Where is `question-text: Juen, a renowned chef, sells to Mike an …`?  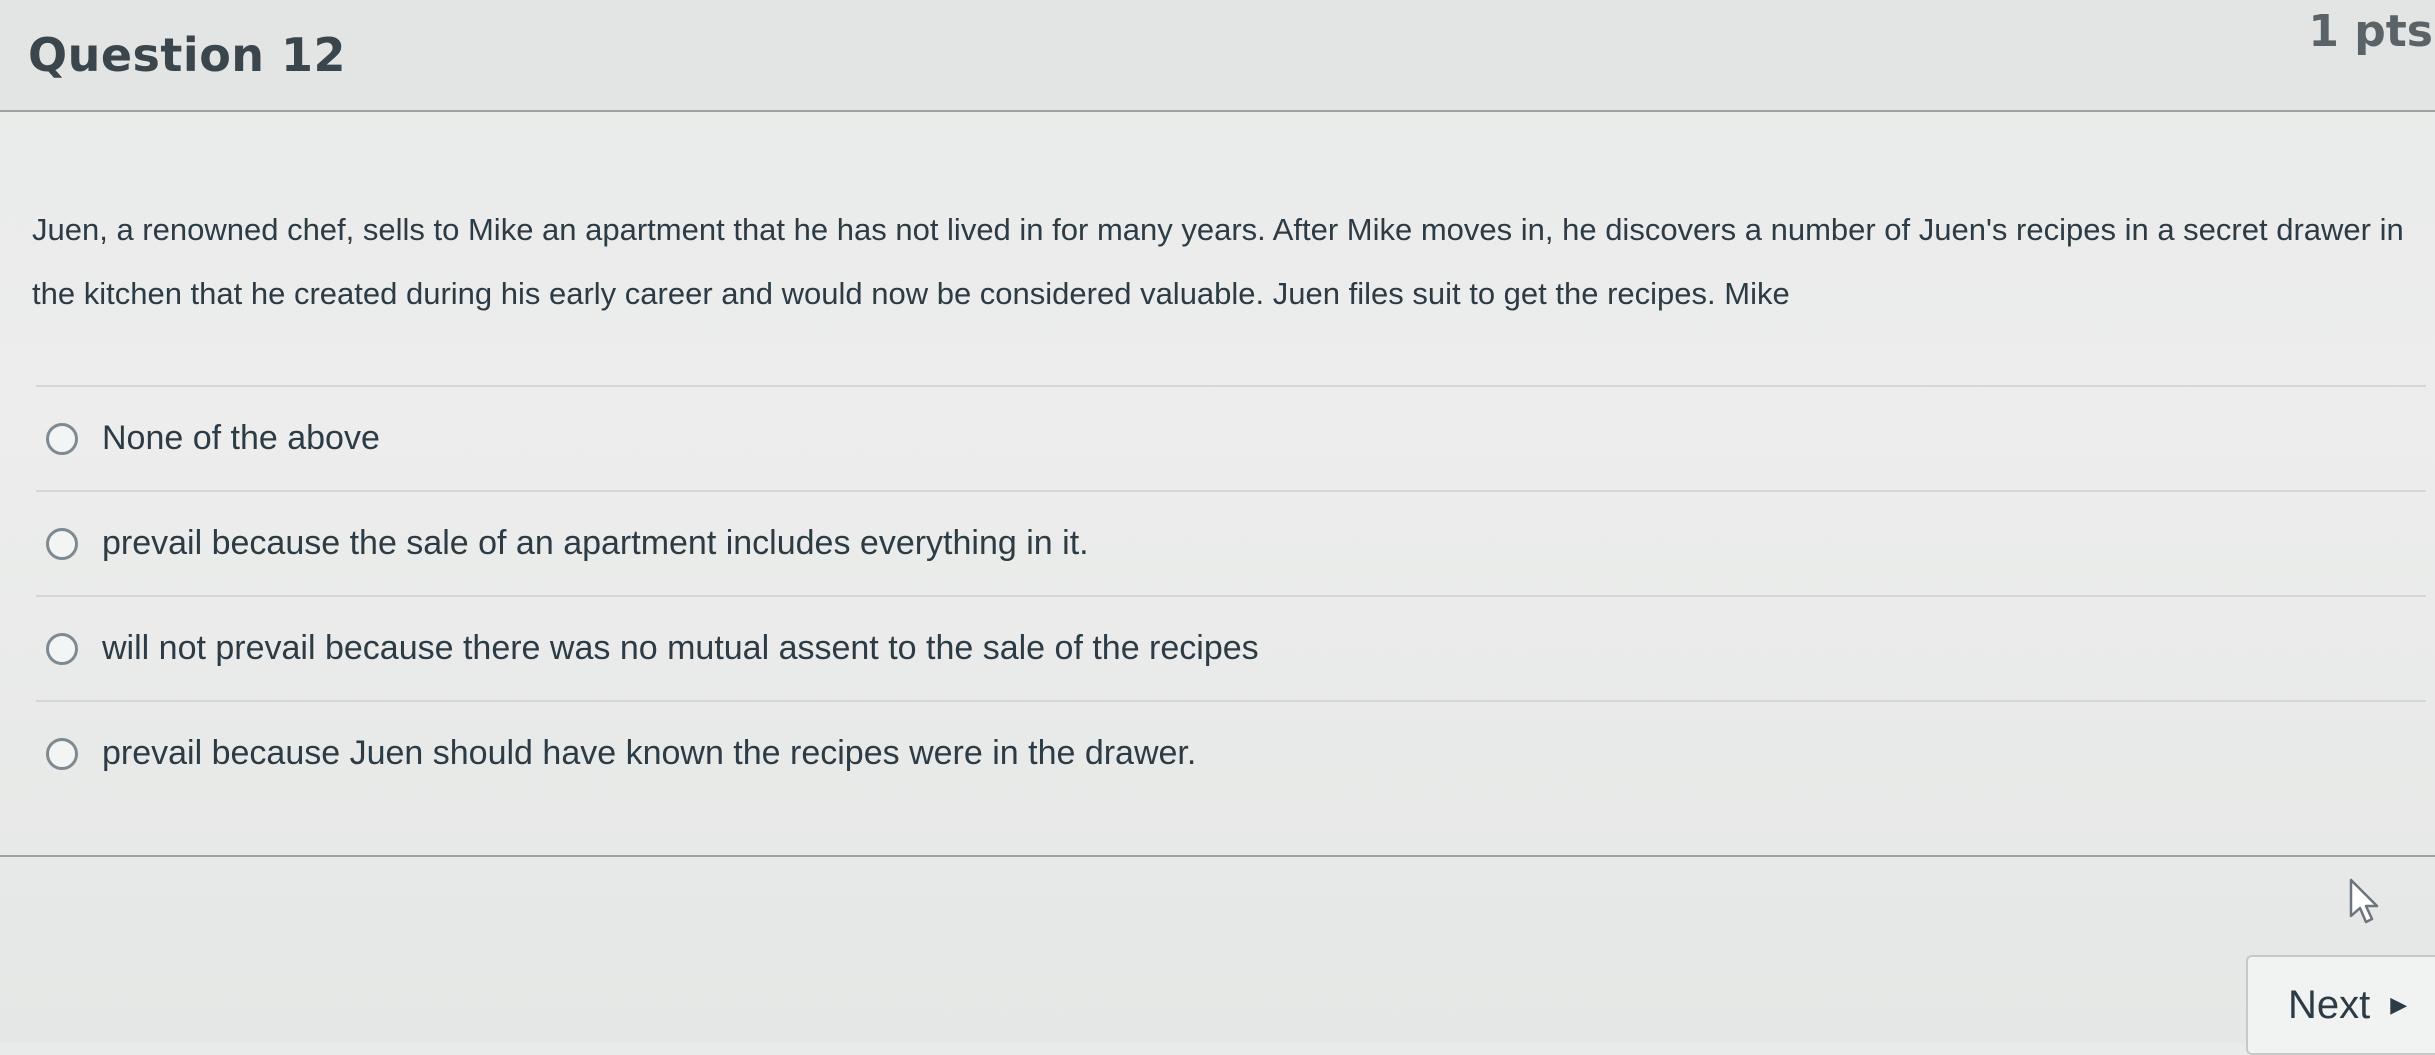
question-text: Juen, a renowned chef, sells to Mike an … is located at coordinates (1218, 261).